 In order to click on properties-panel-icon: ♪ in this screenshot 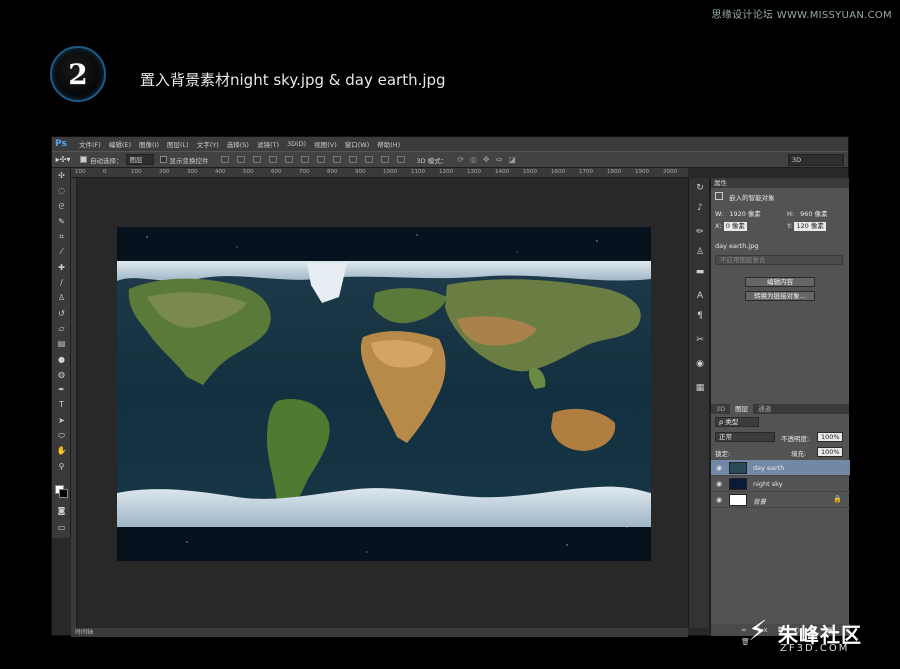, I will do `click(700, 208)`.